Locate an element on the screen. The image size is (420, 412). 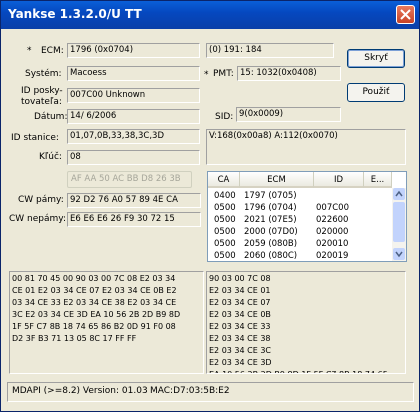
table-cell: 020019 is located at coordinates (332, 256).